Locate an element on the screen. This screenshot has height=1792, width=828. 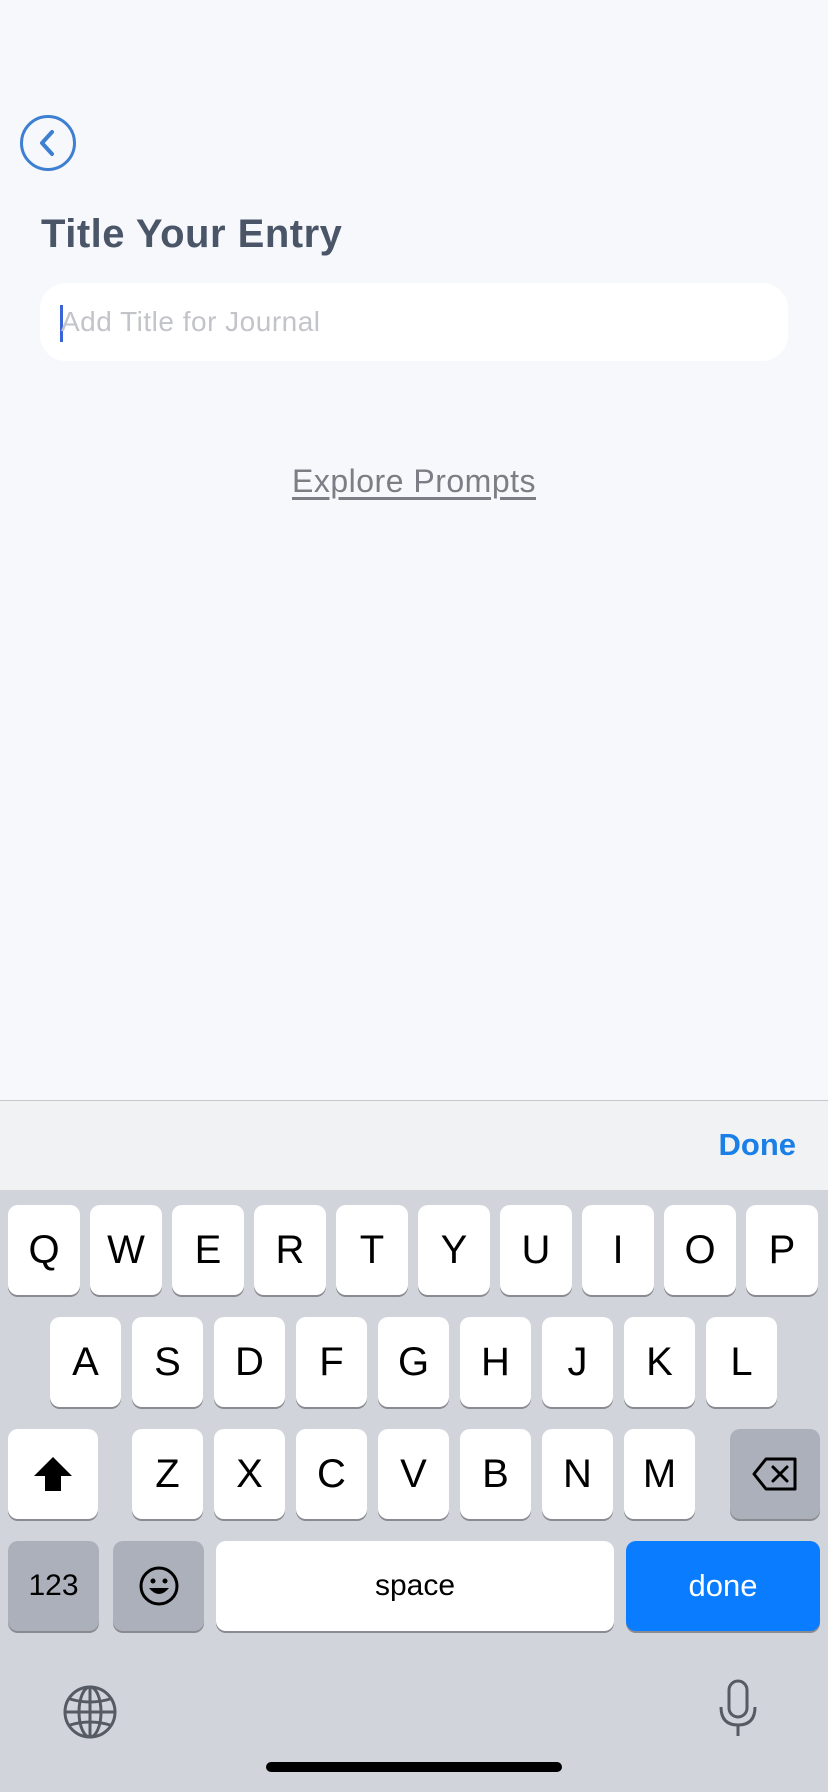
key-x: X is located at coordinates (249, 1474).